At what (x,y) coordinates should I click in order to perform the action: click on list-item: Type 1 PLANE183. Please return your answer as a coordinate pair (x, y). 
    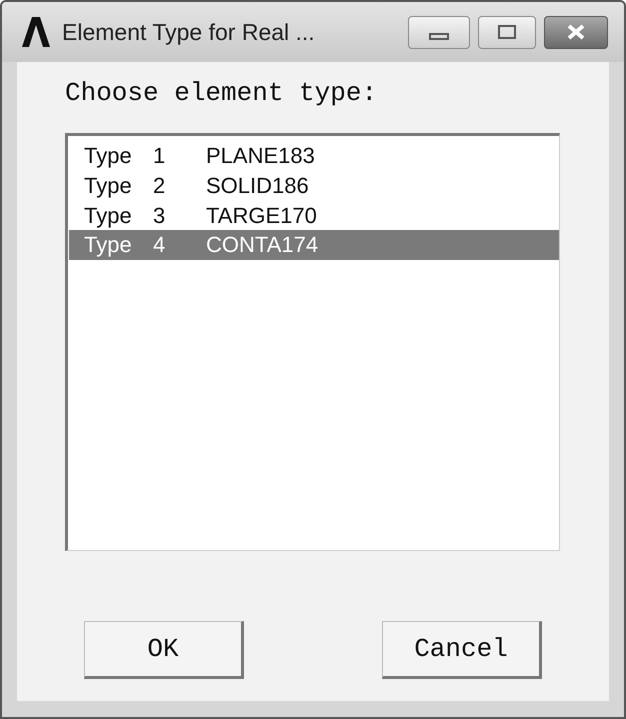
    Looking at the image, I should click on (314, 155).